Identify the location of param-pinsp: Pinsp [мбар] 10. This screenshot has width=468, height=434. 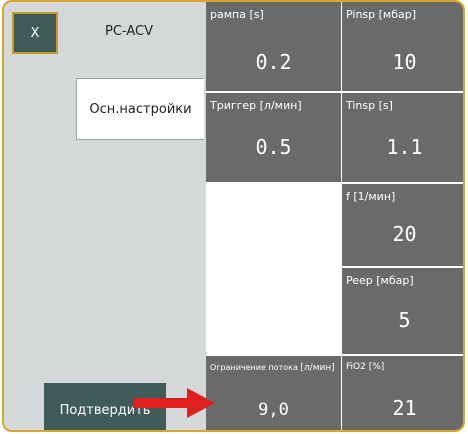
(402, 46).